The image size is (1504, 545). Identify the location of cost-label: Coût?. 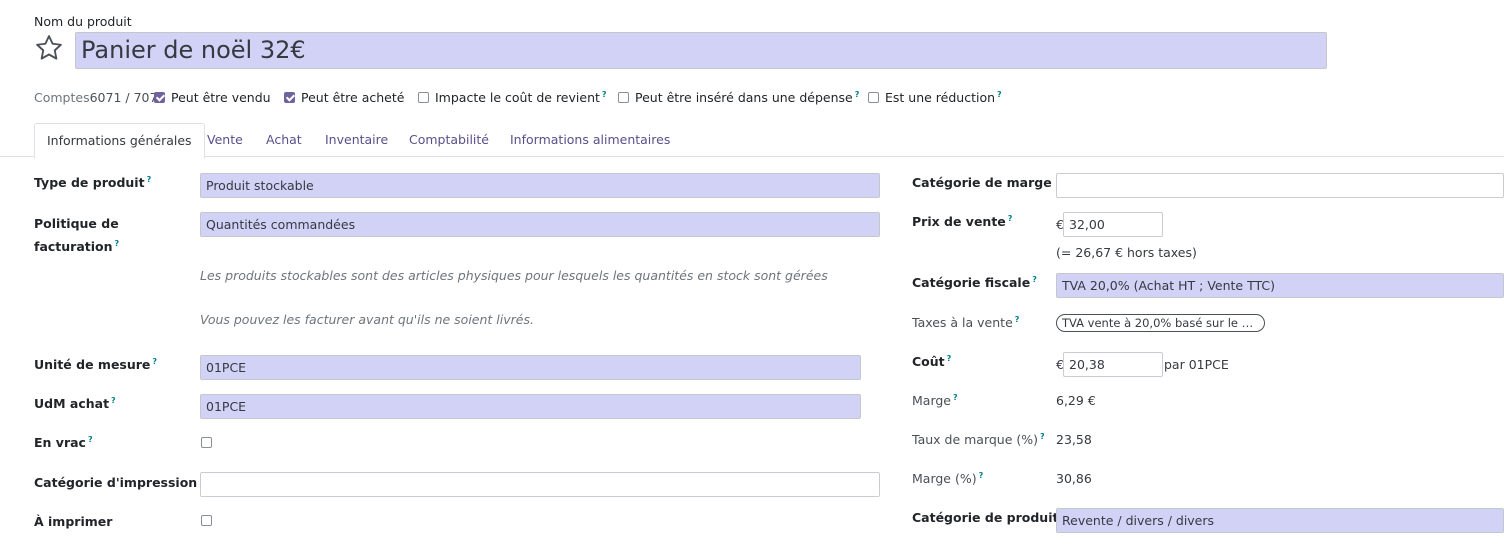
(931, 361).